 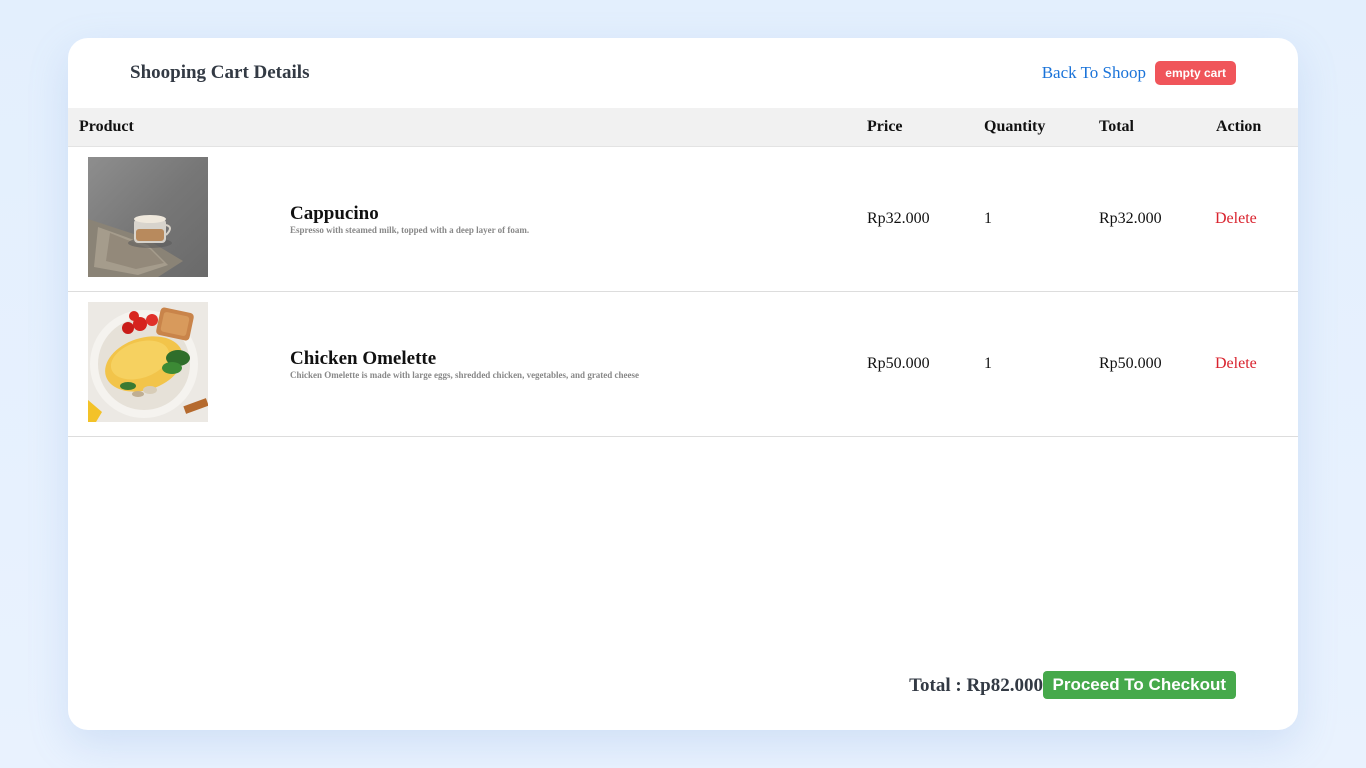 I want to click on omelette-image, so click(x=148, y=362).